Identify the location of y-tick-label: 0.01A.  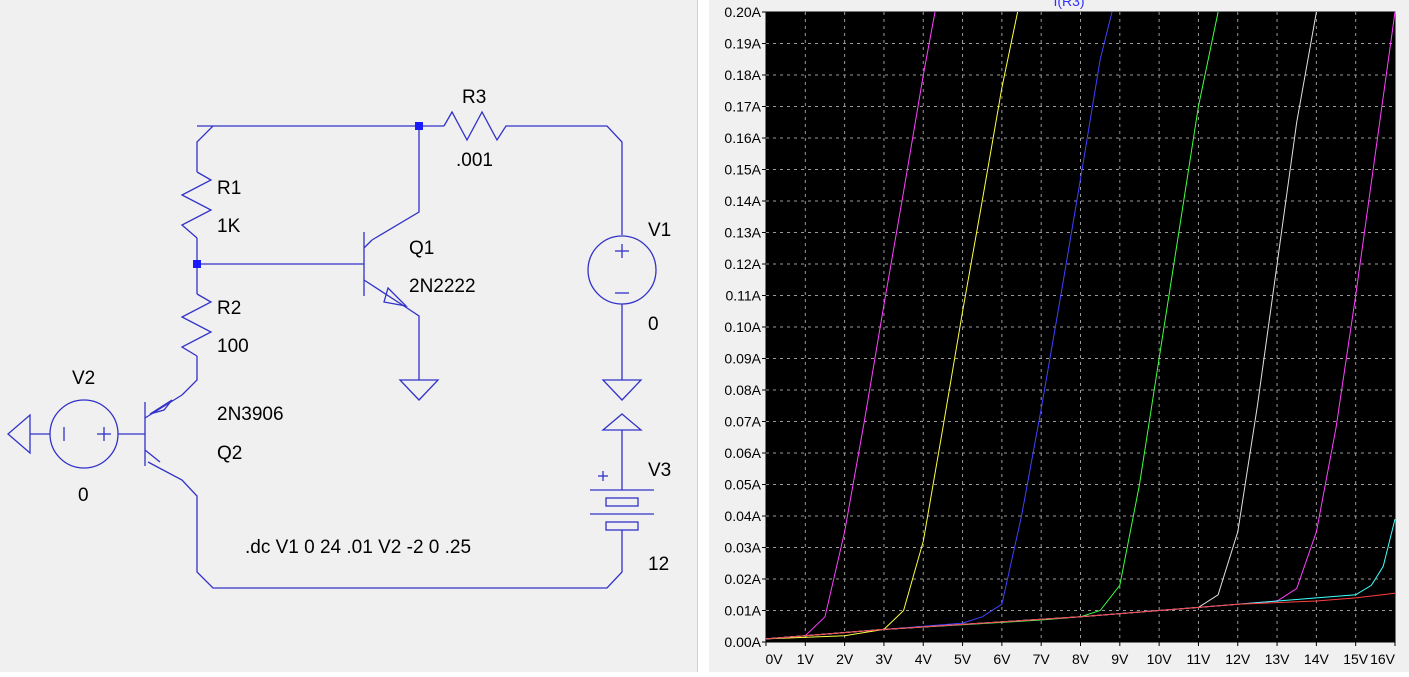
(742, 611).